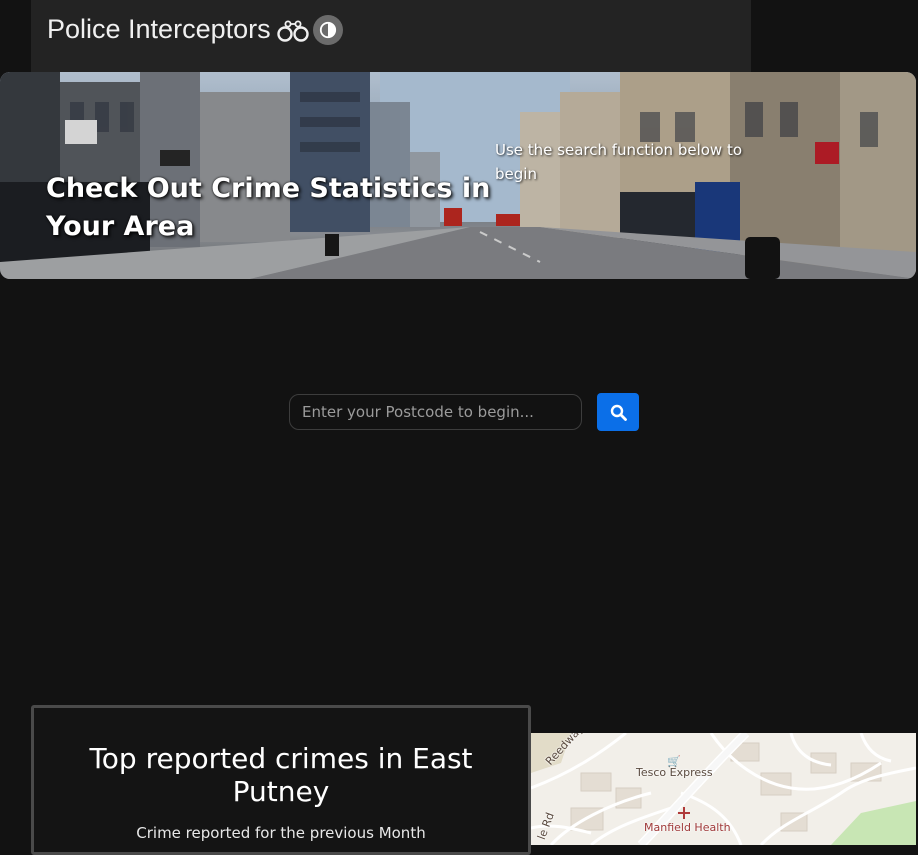  Describe the element at coordinates (292, 31) in the screenshot. I see `handcuffs-icon` at that location.